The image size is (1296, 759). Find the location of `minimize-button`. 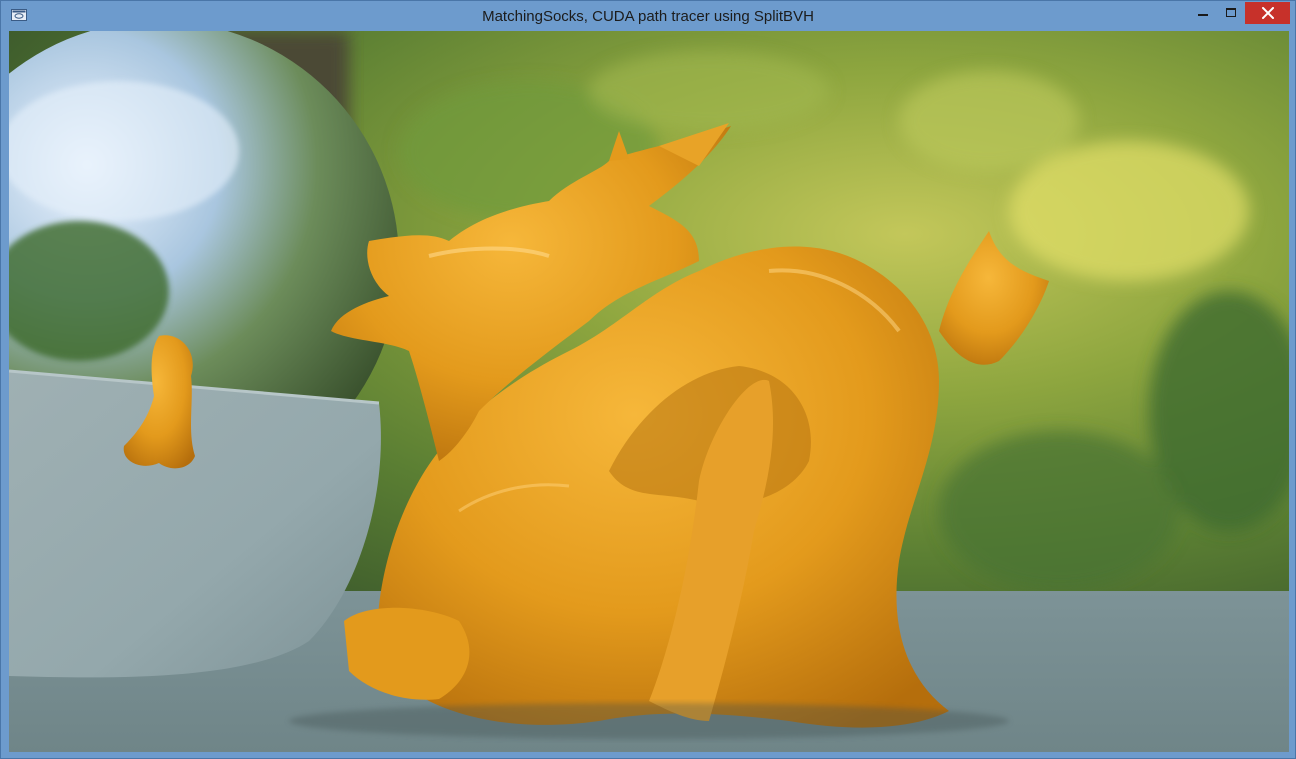

minimize-button is located at coordinates (1203, 13).